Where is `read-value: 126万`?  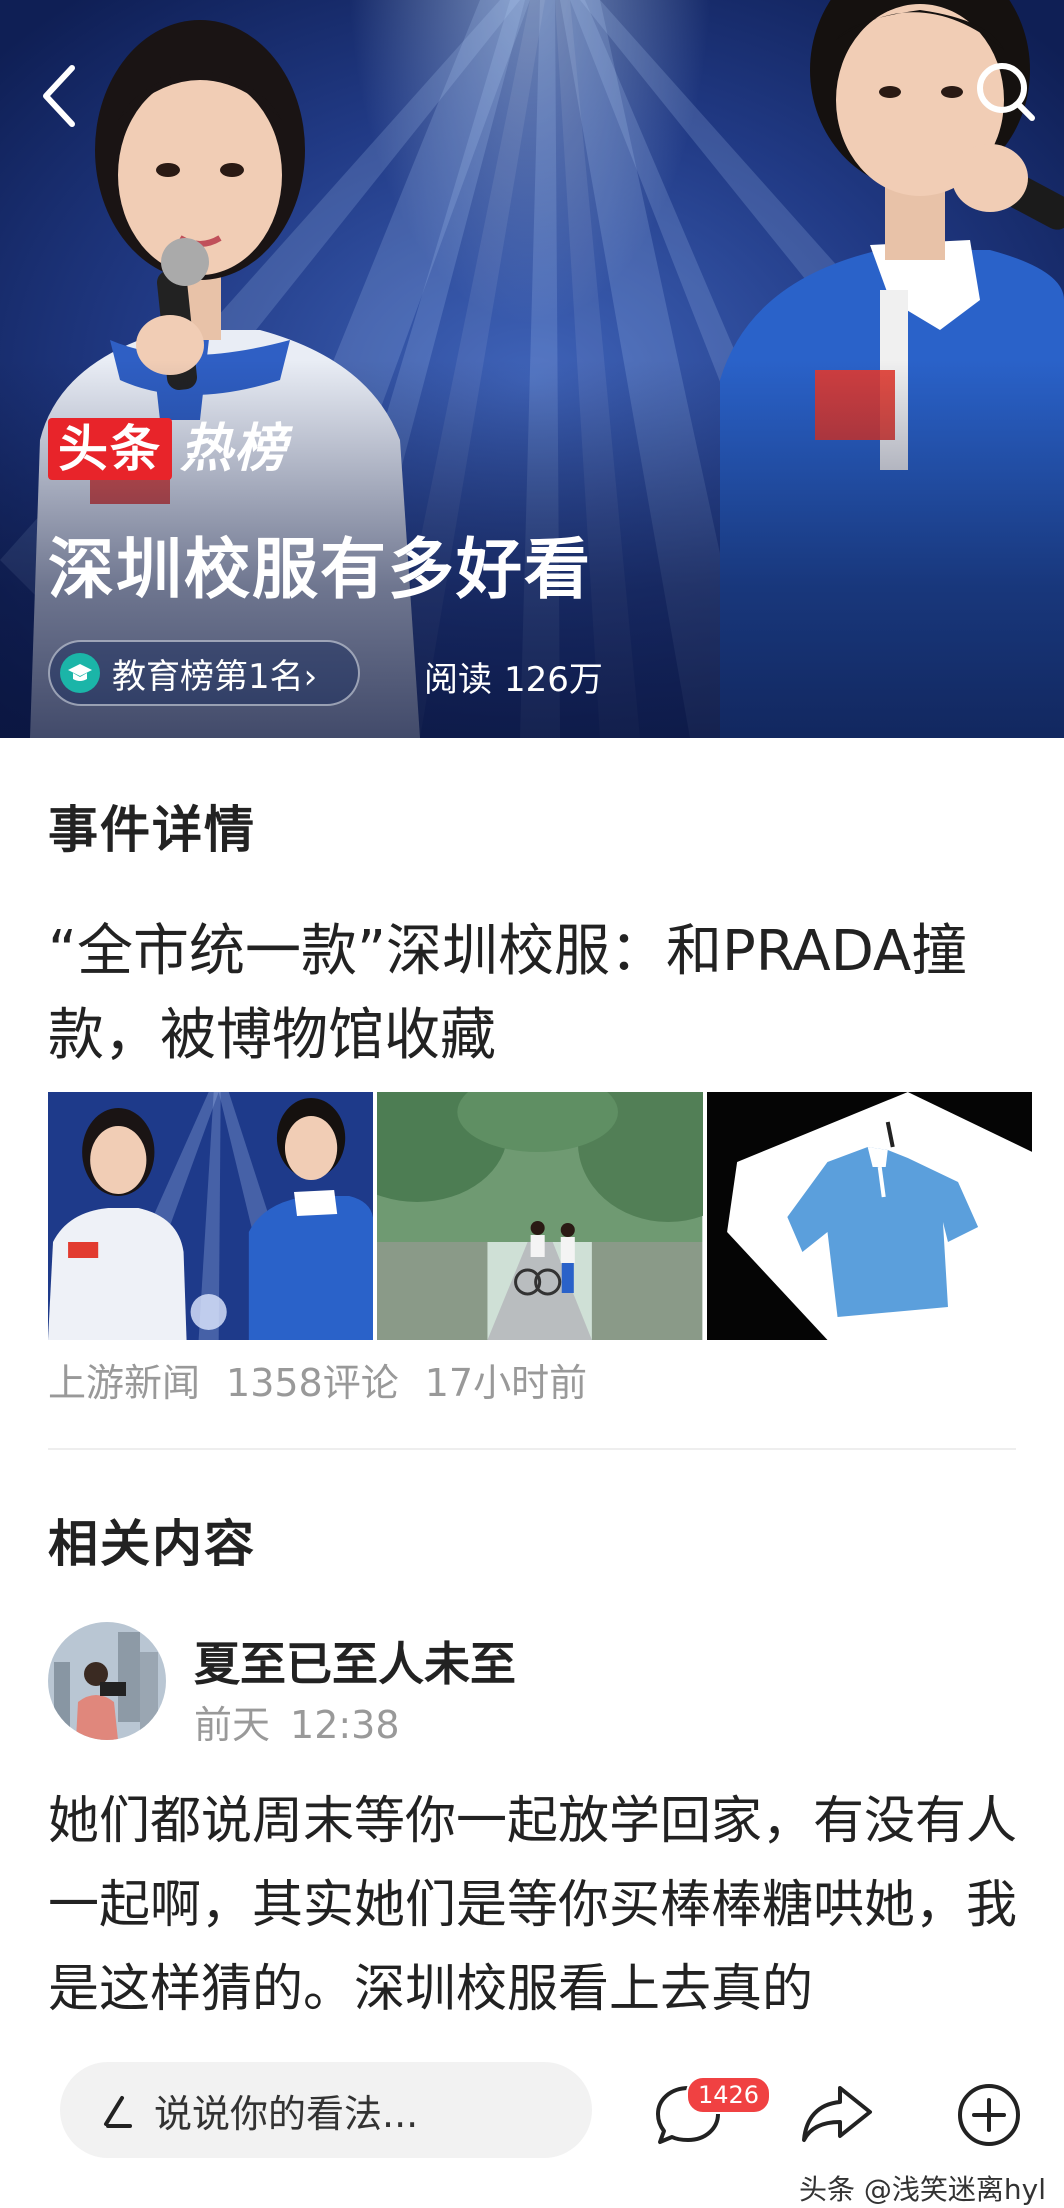
read-value: 126万 is located at coordinates (553, 680).